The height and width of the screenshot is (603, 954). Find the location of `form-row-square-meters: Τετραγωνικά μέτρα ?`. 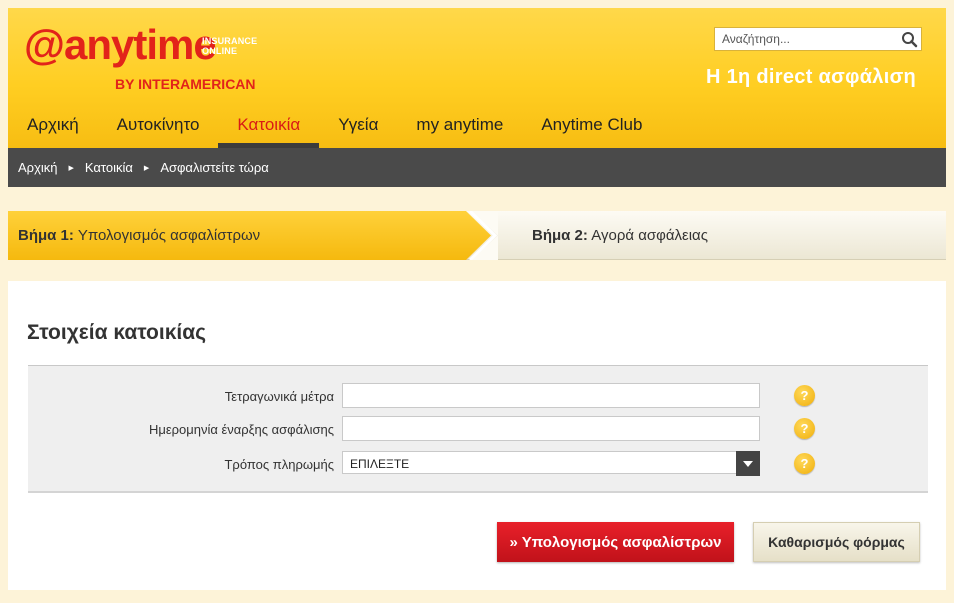

form-row-square-meters: Τετραγωνικά μέτρα ? is located at coordinates (478, 396).